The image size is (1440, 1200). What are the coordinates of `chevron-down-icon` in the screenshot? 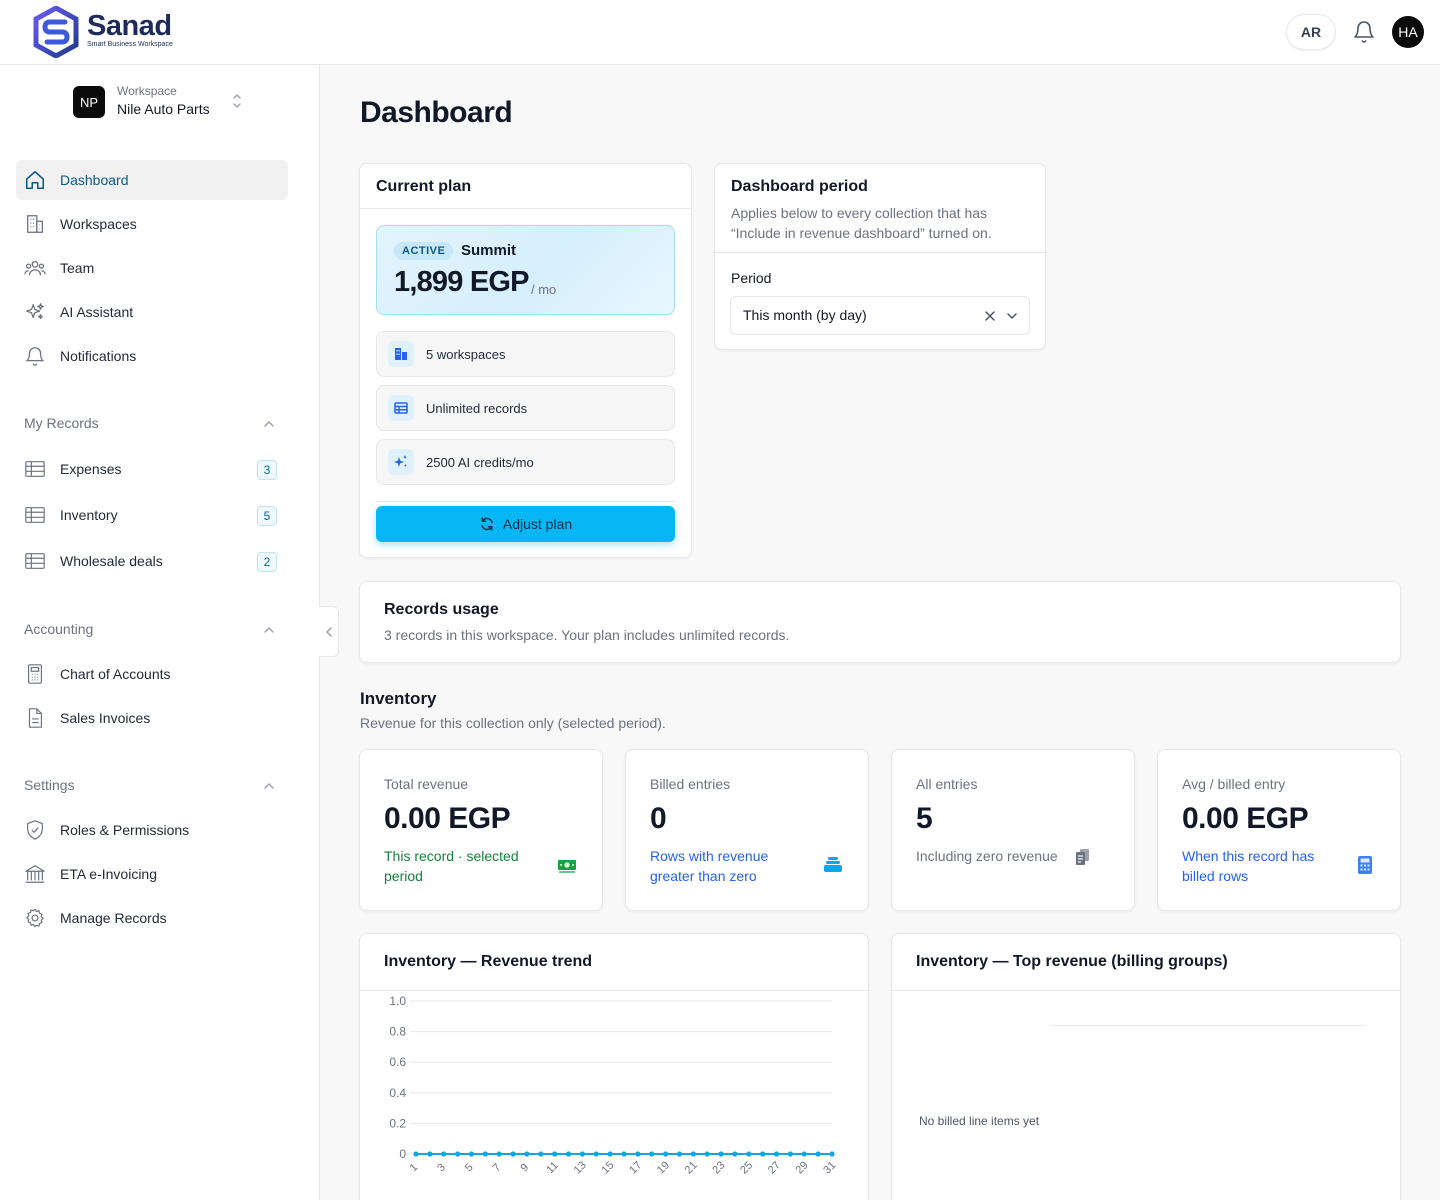 It's located at (1012, 316).